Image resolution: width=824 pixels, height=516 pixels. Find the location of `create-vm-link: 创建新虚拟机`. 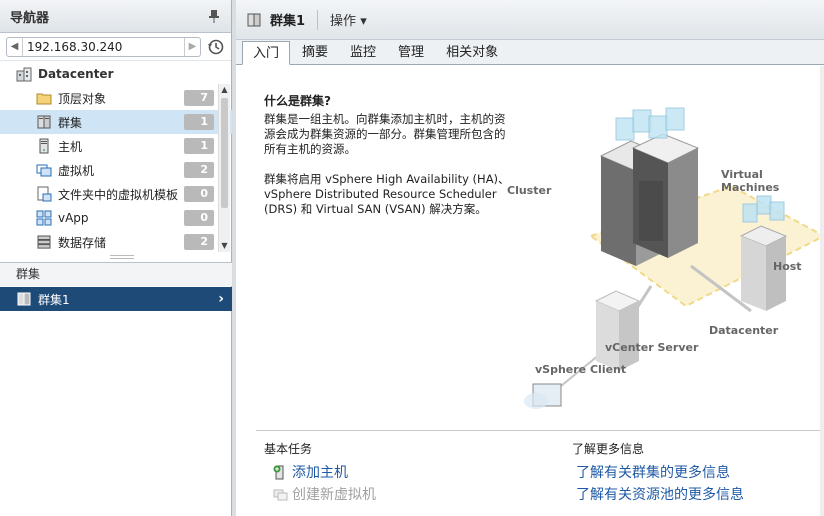

create-vm-link: 创建新虚拟机 is located at coordinates (324, 494).